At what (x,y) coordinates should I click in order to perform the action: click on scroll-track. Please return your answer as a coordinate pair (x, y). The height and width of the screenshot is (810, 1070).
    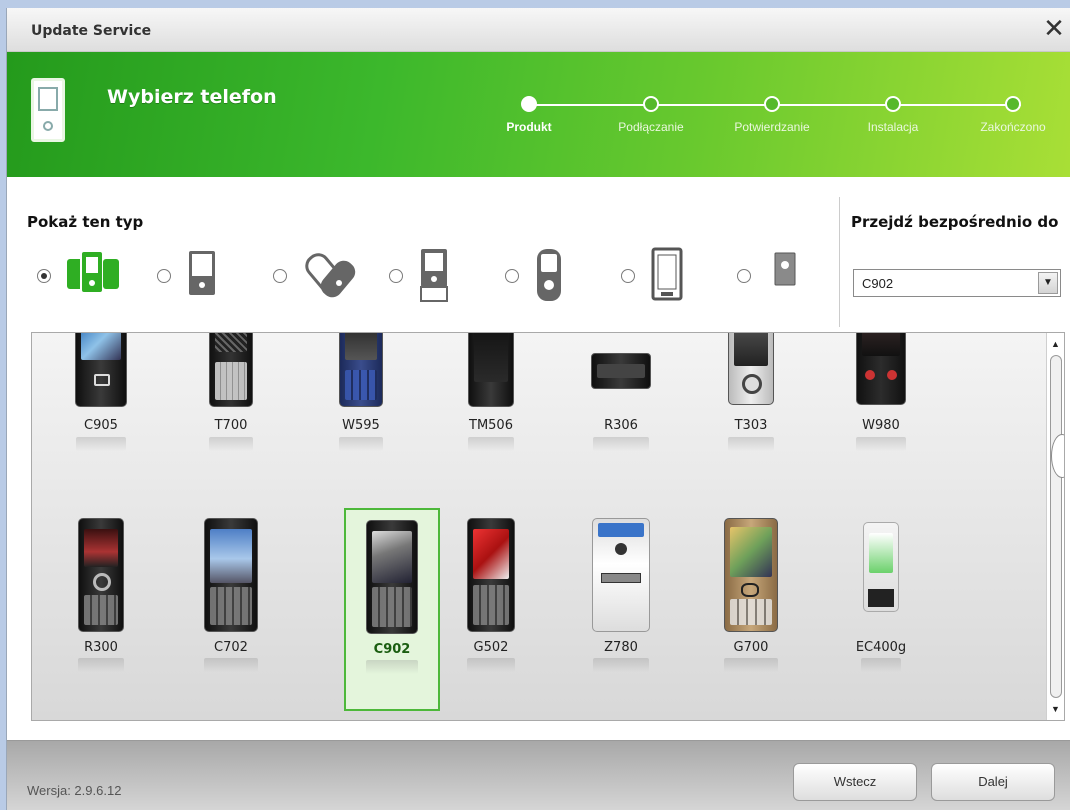
    Looking at the image, I should click on (1057, 526).